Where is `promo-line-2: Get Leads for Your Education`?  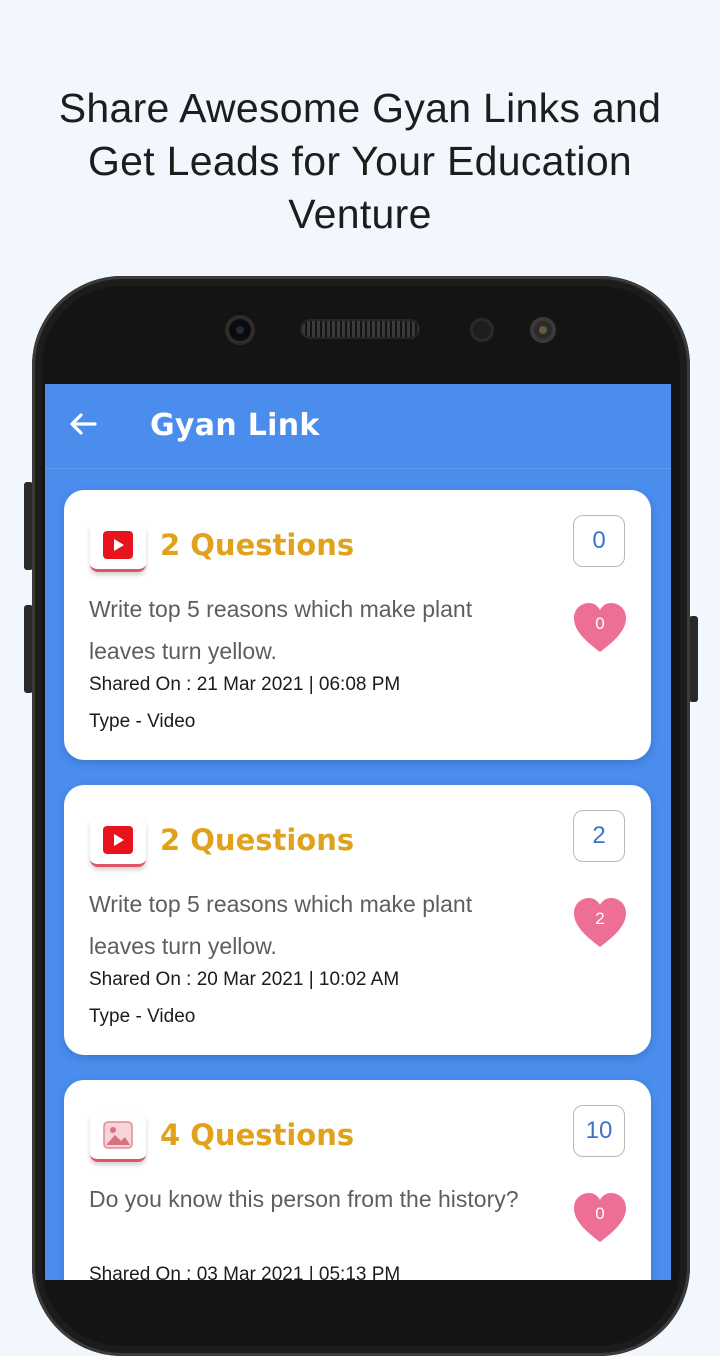
promo-line-2: Get Leads for Your Education is located at coordinates (360, 161).